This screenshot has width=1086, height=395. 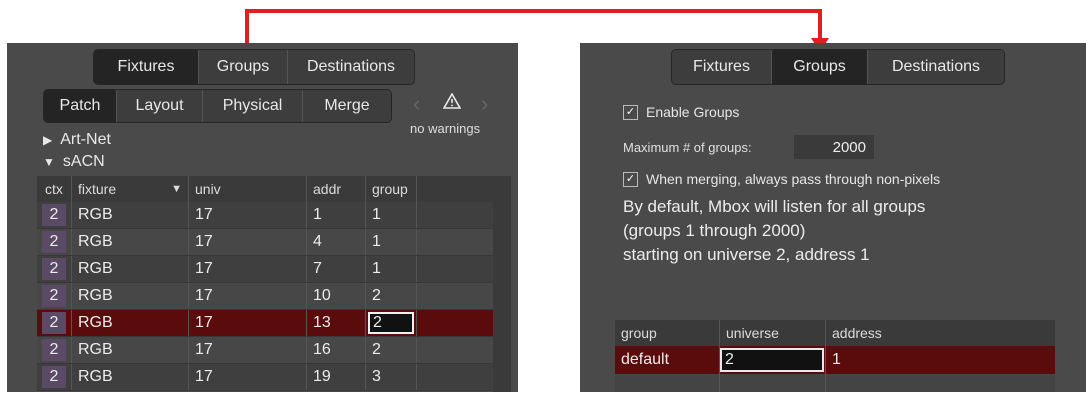 I want to click on col-universe: universe, so click(x=773, y=333).